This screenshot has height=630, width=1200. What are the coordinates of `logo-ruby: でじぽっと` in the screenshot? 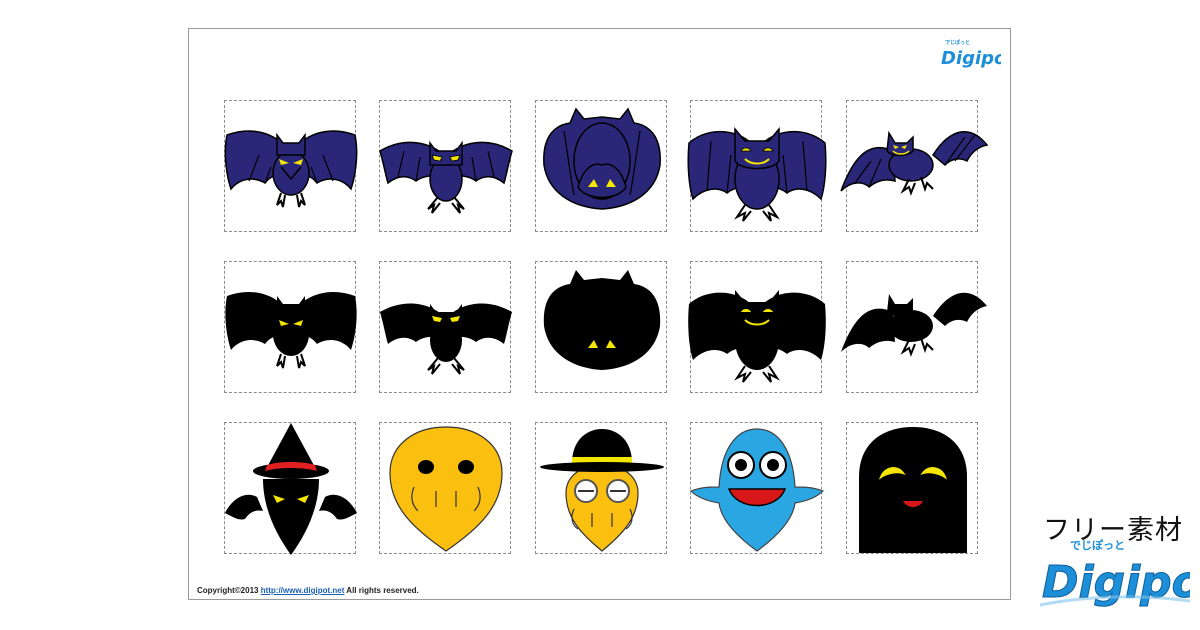 It's located at (1097, 545).